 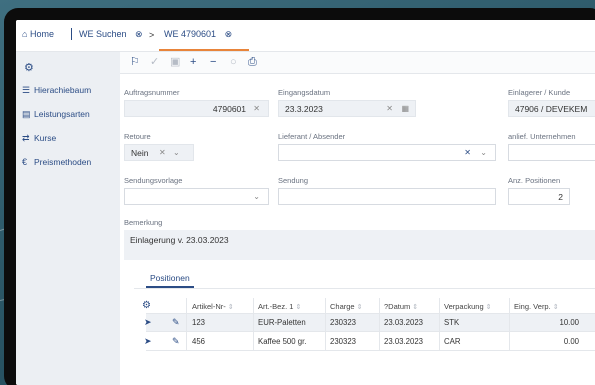 What do you see at coordinates (153, 180) in the screenshot?
I see `sendungsvorlage-label: Sendungsvorlage` at bounding box center [153, 180].